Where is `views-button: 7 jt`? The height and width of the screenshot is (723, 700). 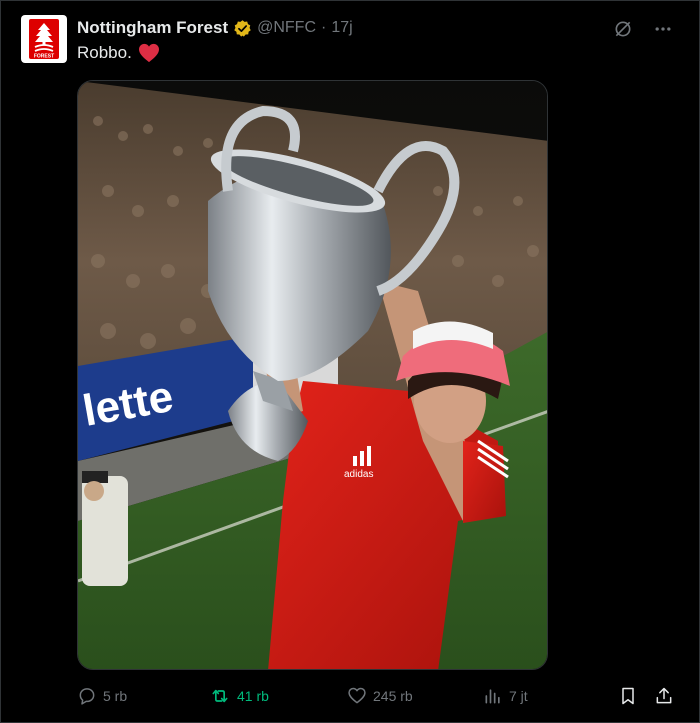
views-button: 7 jt is located at coordinates (505, 696).